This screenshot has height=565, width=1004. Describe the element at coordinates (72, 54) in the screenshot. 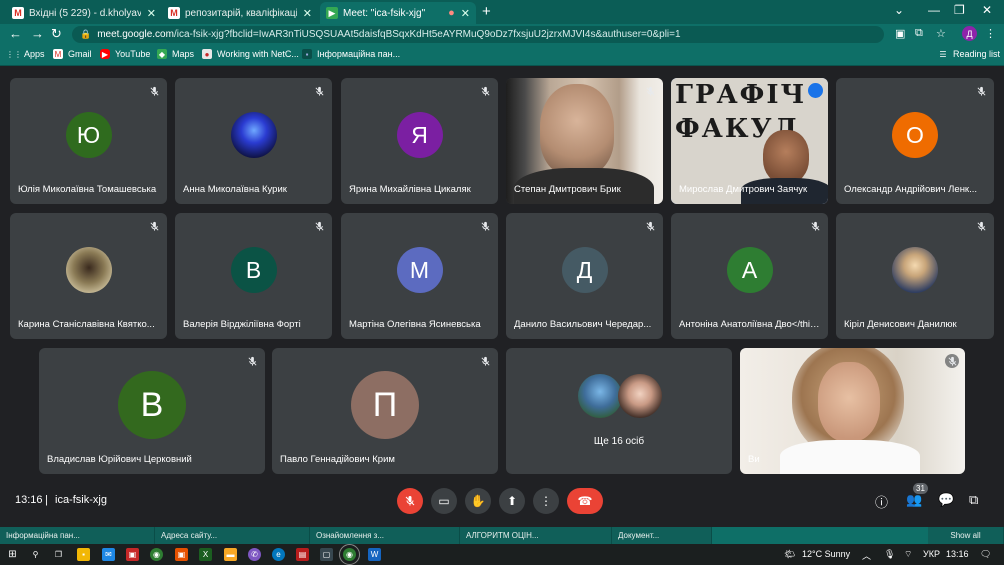

I see `bookmark-gmail: M Gmail` at that location.